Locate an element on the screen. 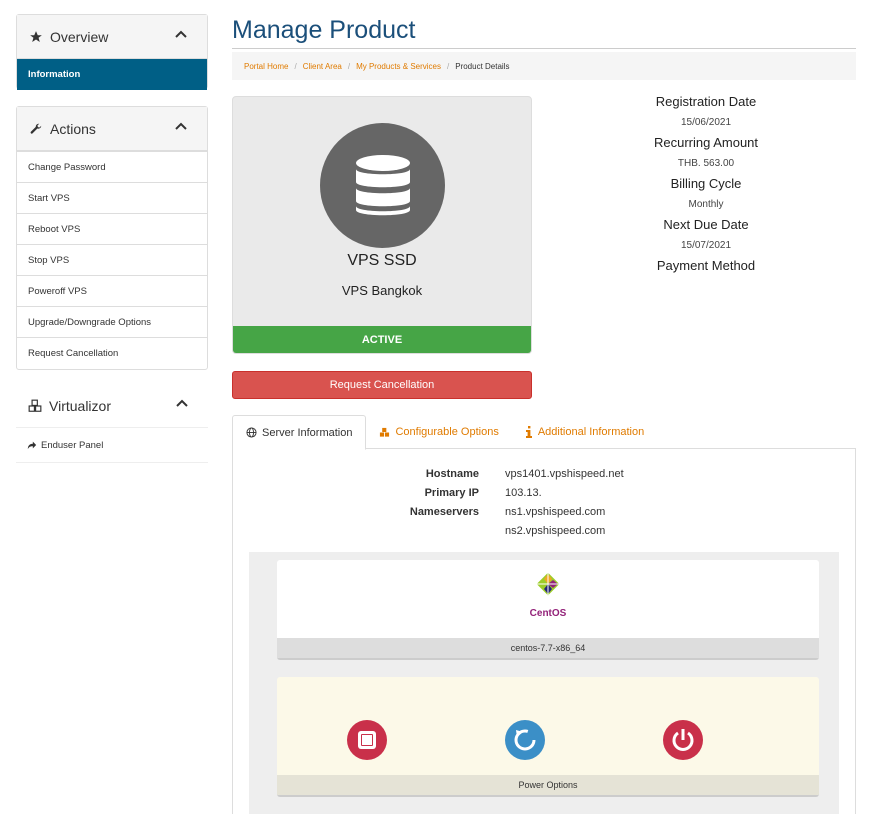 This screenshot has height=814, width=887. breadcrumb-portal-home: Portal Home is located at coordinates (266, 66).